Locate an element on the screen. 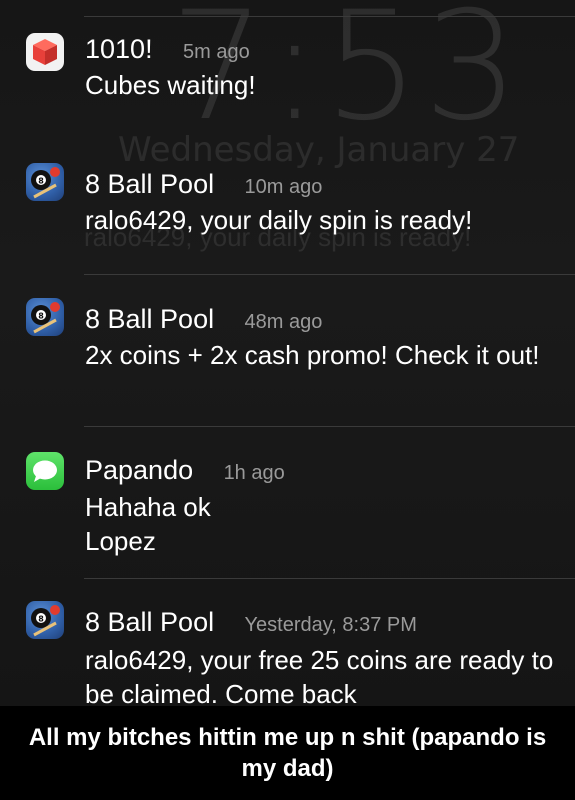  timestamp: 10m ago is located at coordinates (283, 187).